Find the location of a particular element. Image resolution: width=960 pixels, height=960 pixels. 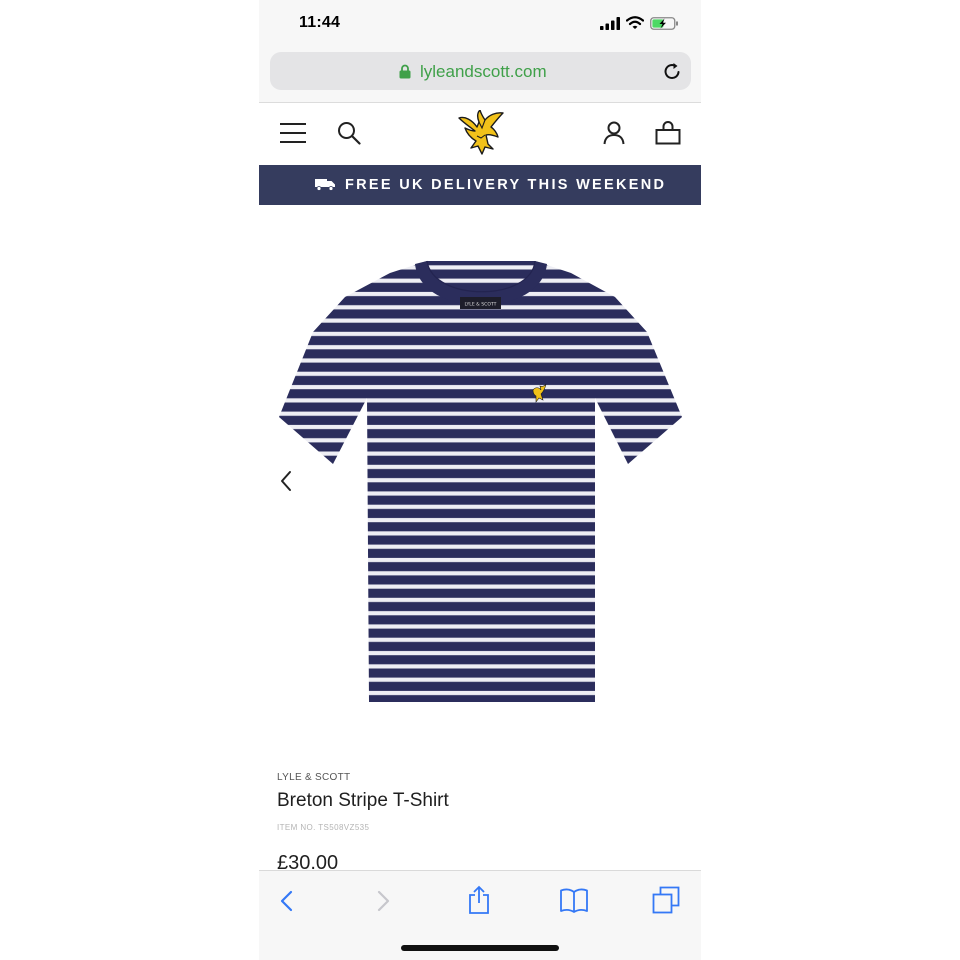

reload-icon is located at coordinates (672, 71).